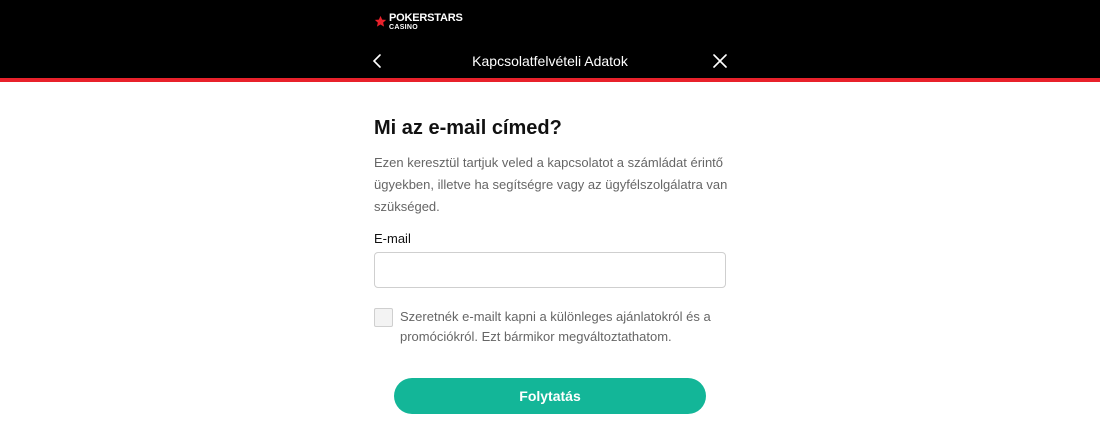 This screenshot has height=440, width=1100. I want to click on close-icon, so click(720, 61).